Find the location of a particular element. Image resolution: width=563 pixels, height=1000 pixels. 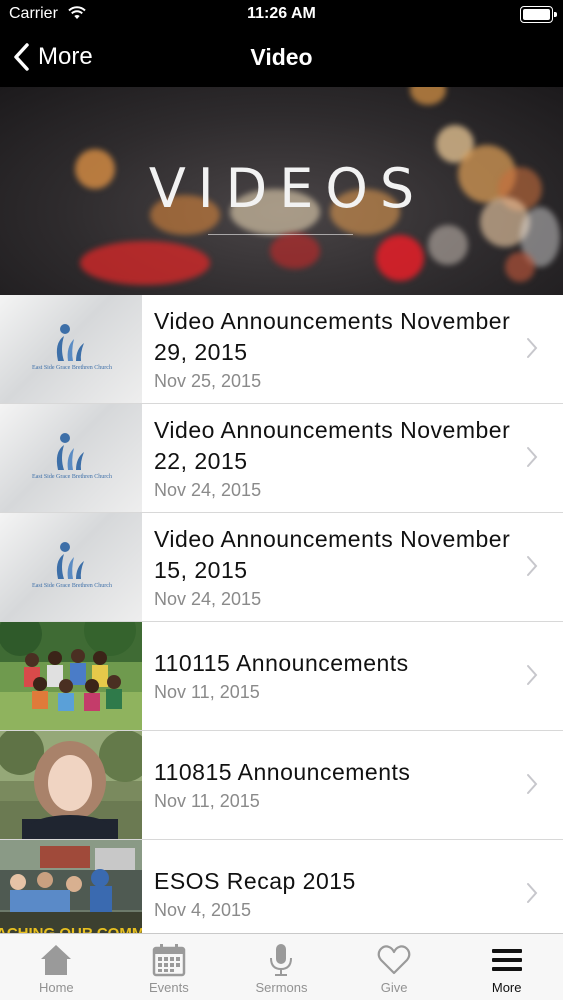

tab-bar: Home Events Sermons Give More is located at coordinates (281, 966).